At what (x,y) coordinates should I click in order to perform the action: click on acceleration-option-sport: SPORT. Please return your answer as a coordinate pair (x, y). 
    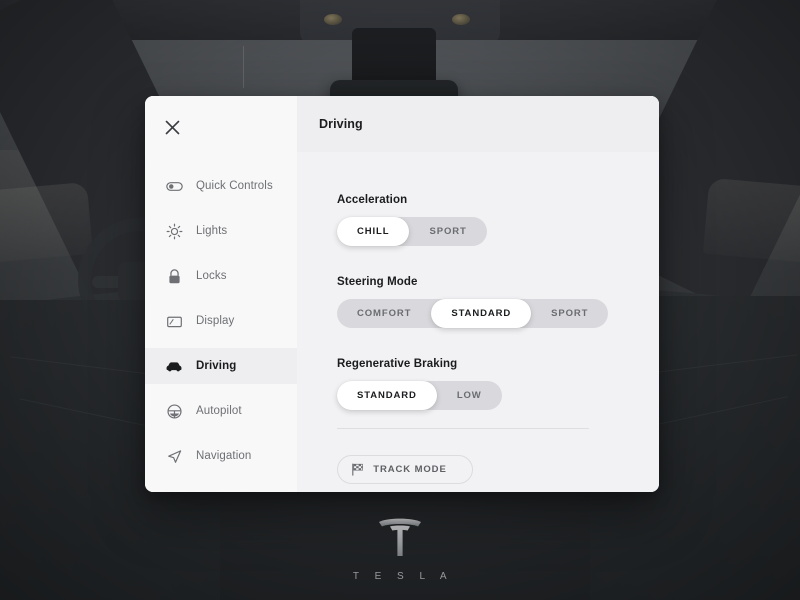
    Looking at the image, I should click on (447, 231).